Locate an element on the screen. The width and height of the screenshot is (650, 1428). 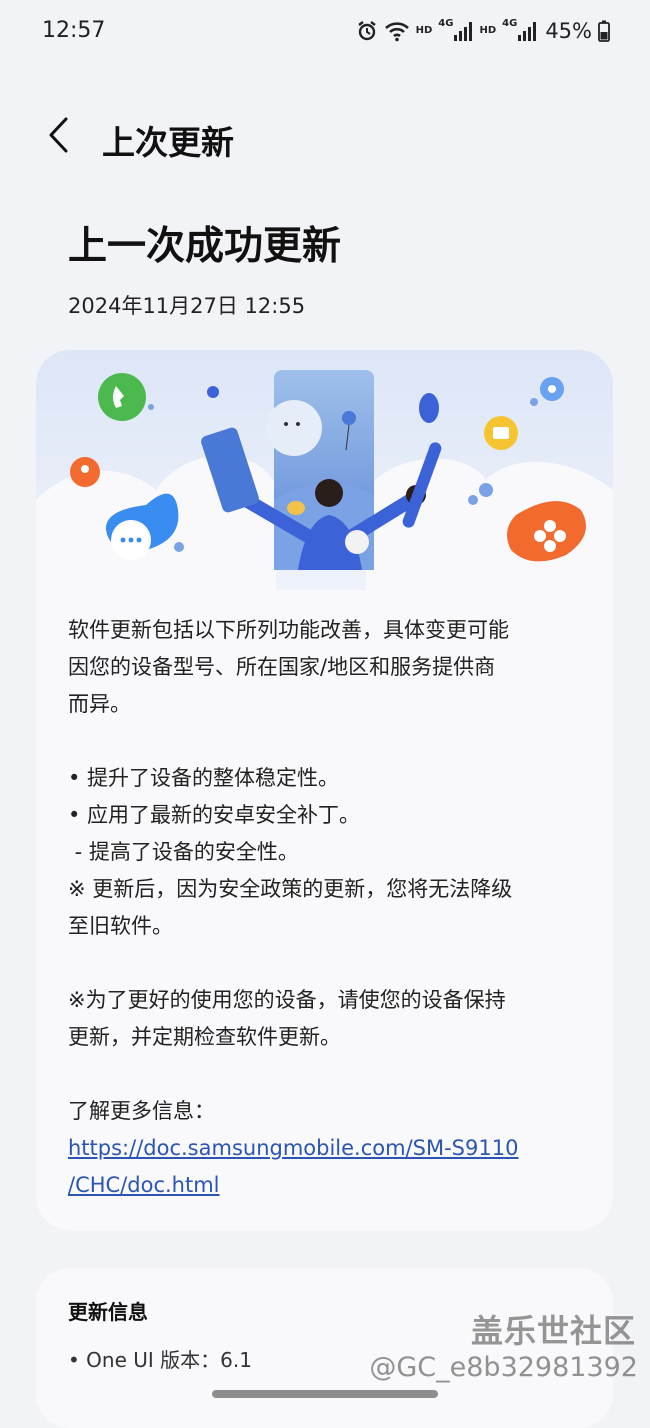
doc-link: /CHC/doc.html is located at coordinates (144, 1185).